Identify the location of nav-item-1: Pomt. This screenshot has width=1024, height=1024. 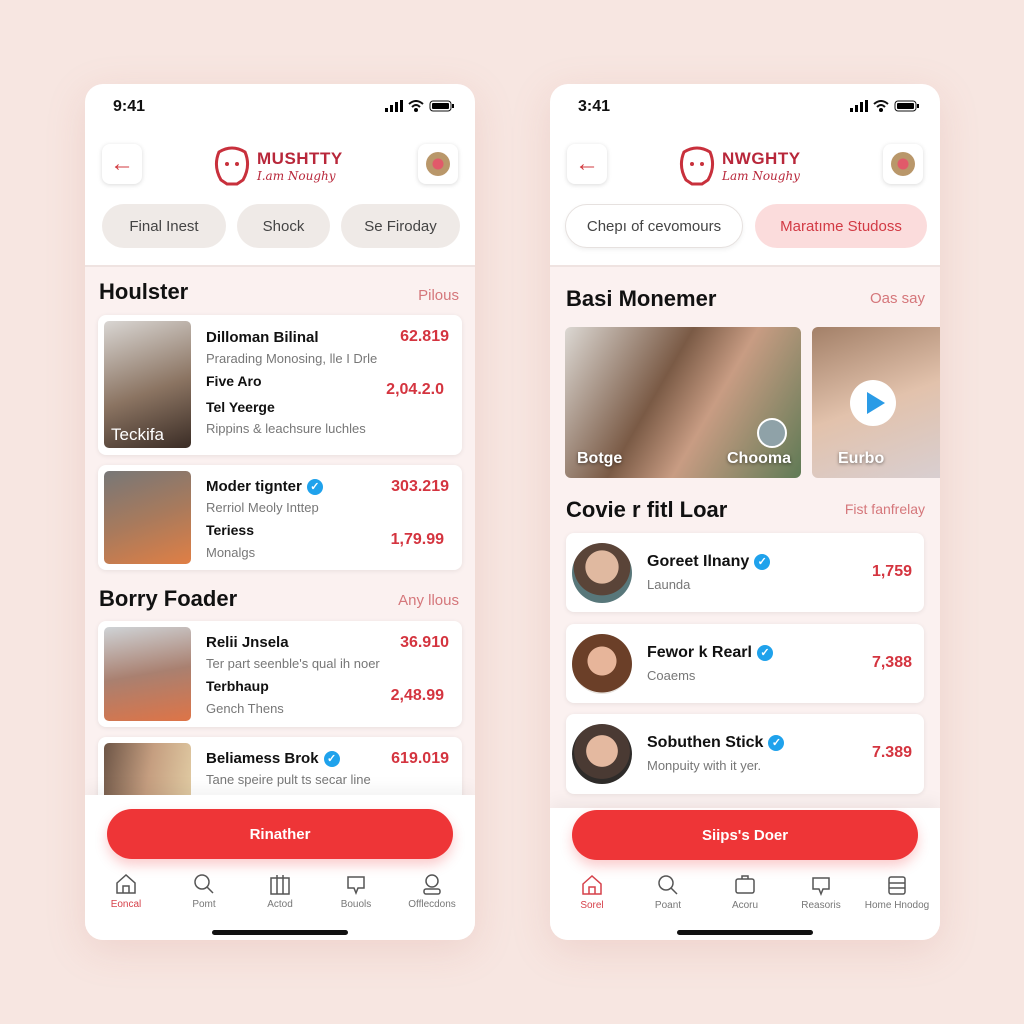
(204, 891).